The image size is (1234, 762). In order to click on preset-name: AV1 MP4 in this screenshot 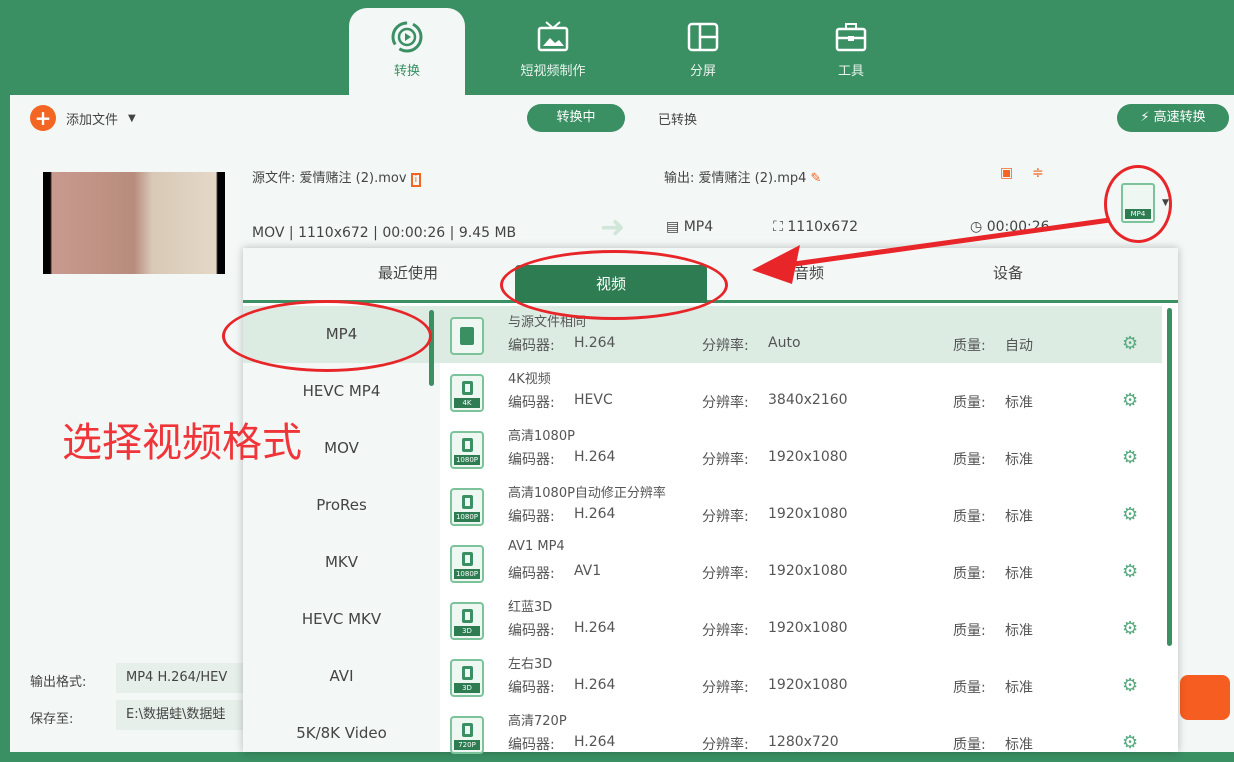, I will do `click(536, 546)`.